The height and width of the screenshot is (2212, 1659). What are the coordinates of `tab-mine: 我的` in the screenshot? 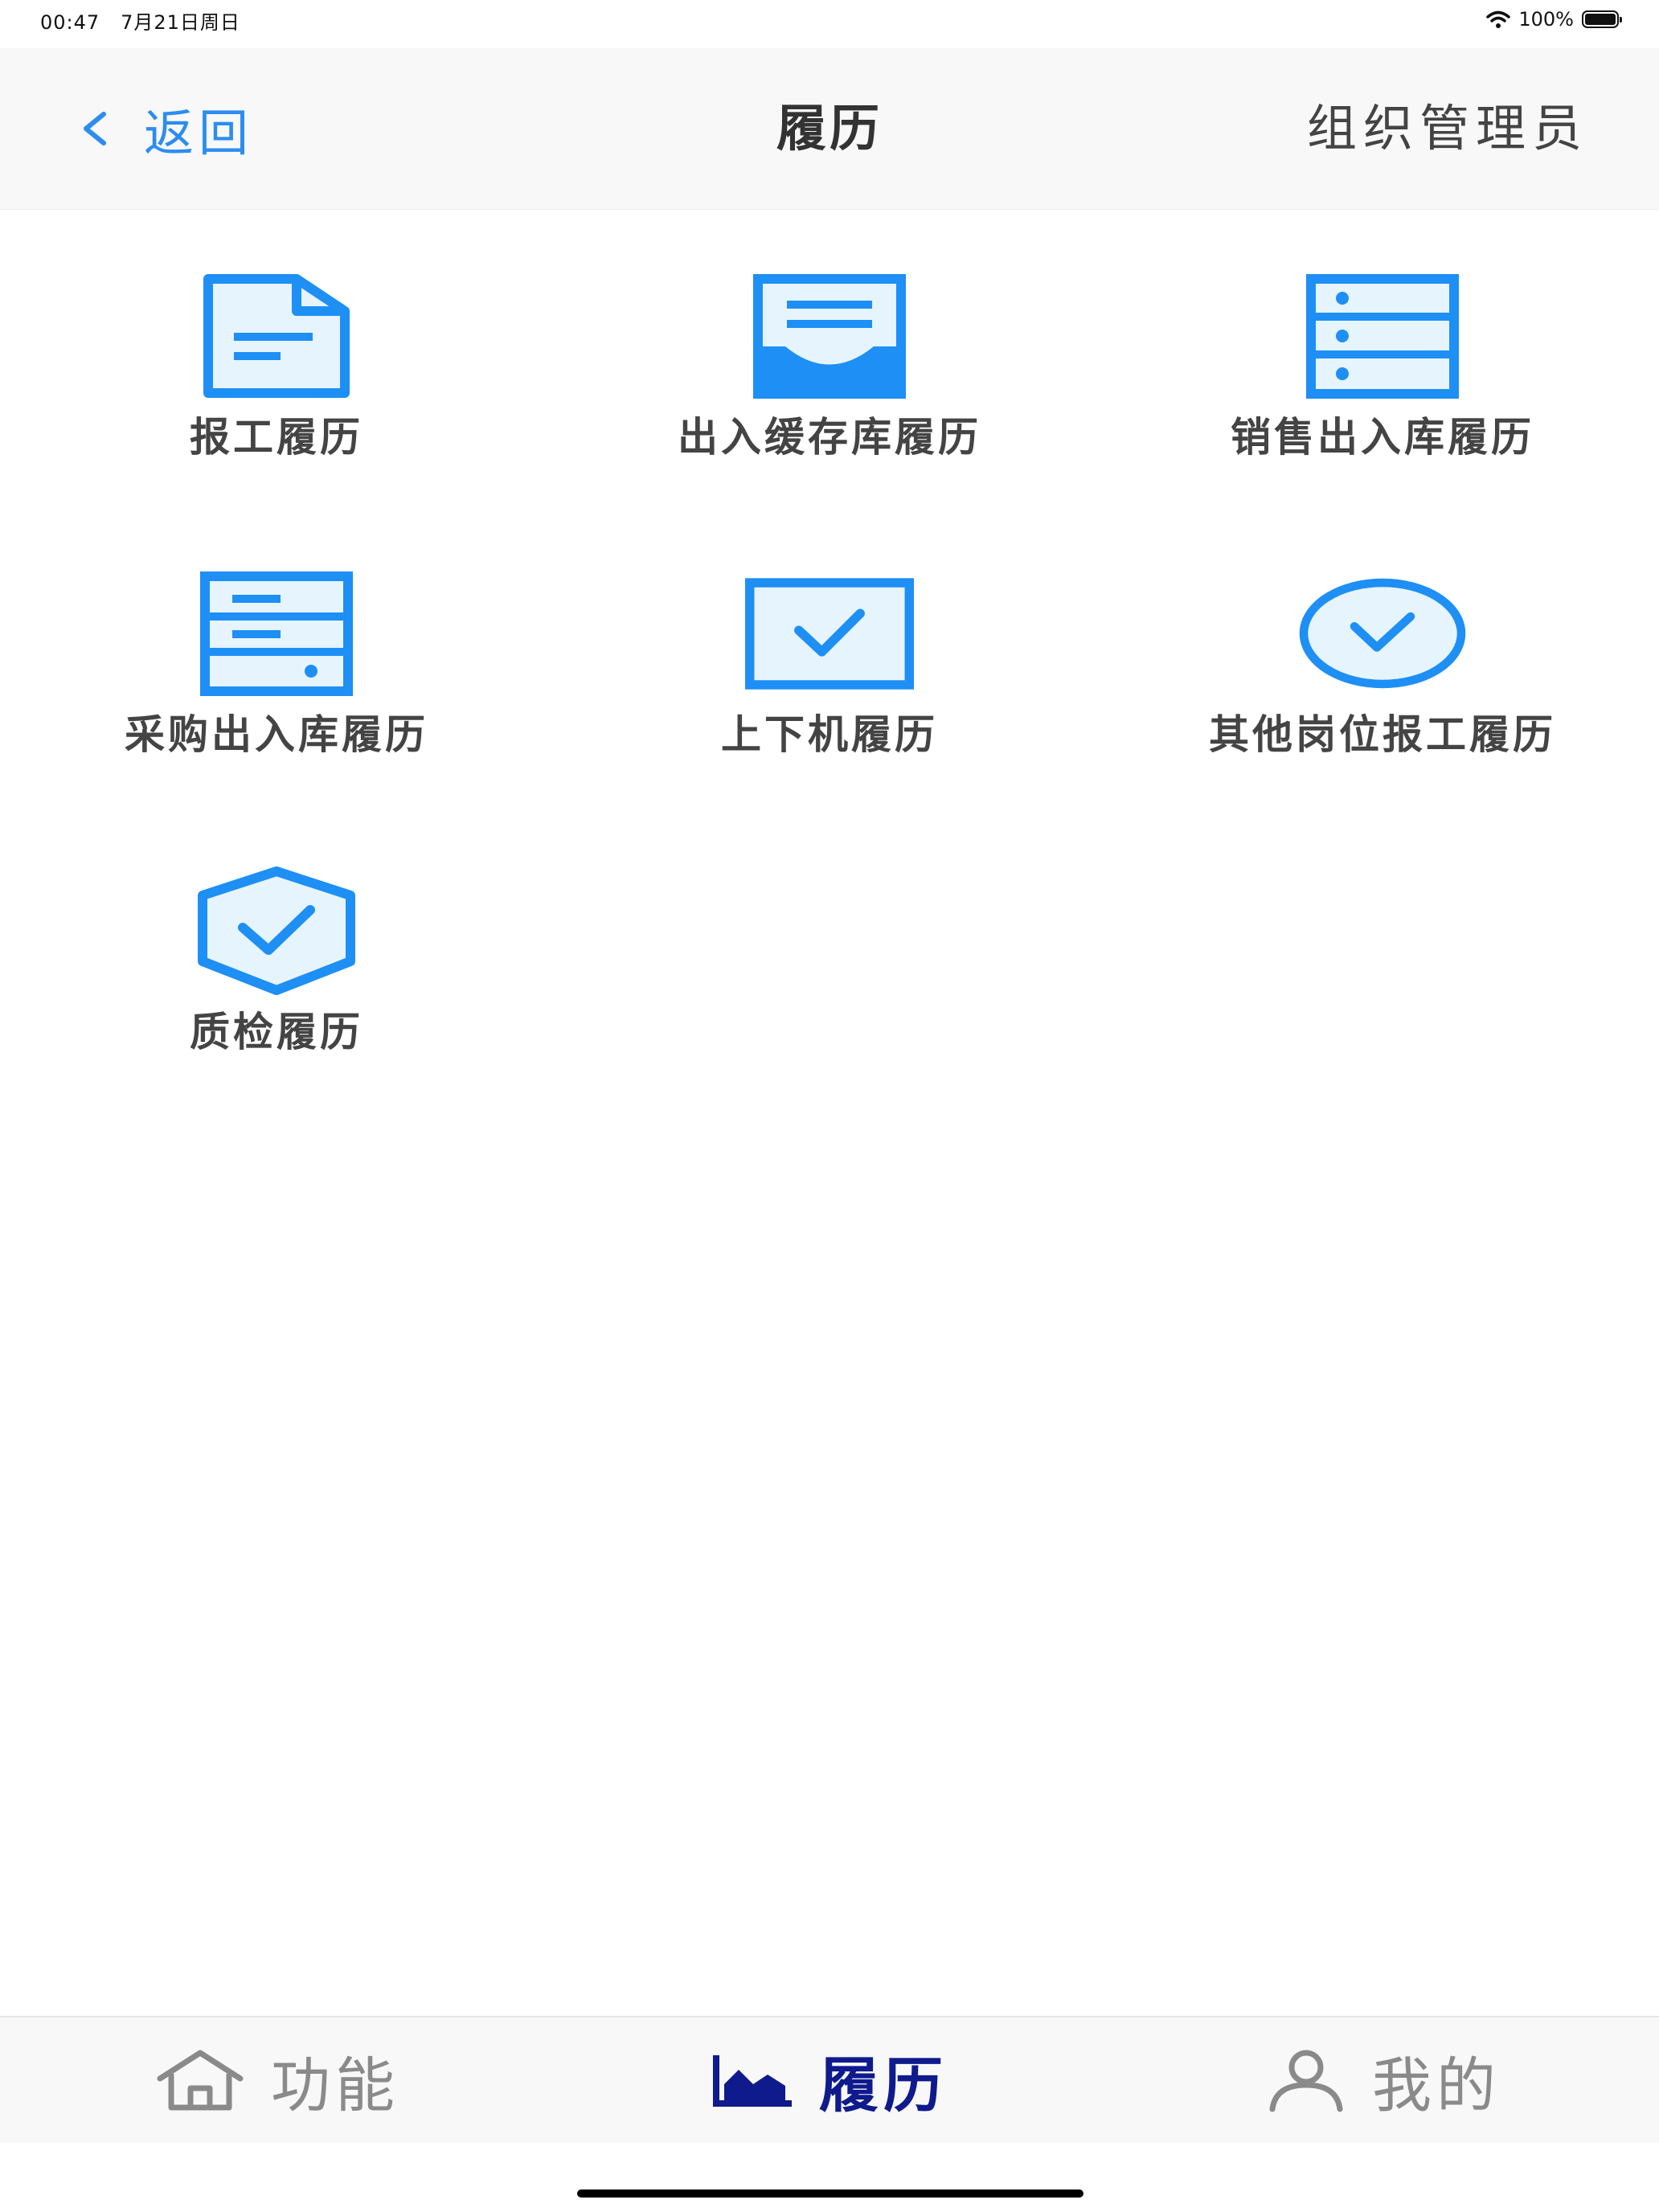 It's located at (1382, 2080).